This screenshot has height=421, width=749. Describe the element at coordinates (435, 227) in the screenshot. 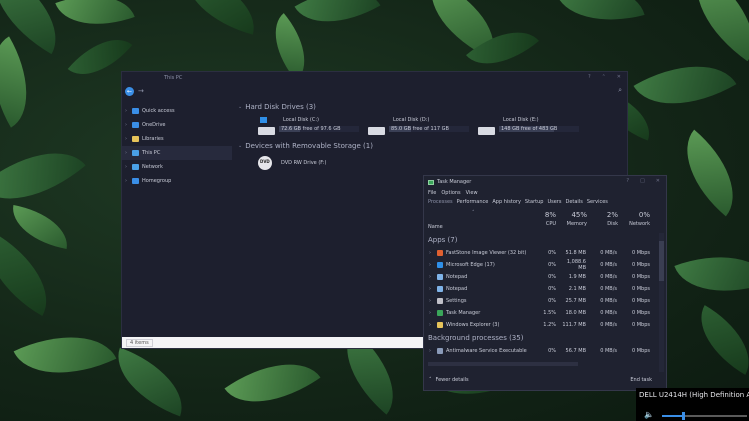

I see `column-name: Name` at that location.